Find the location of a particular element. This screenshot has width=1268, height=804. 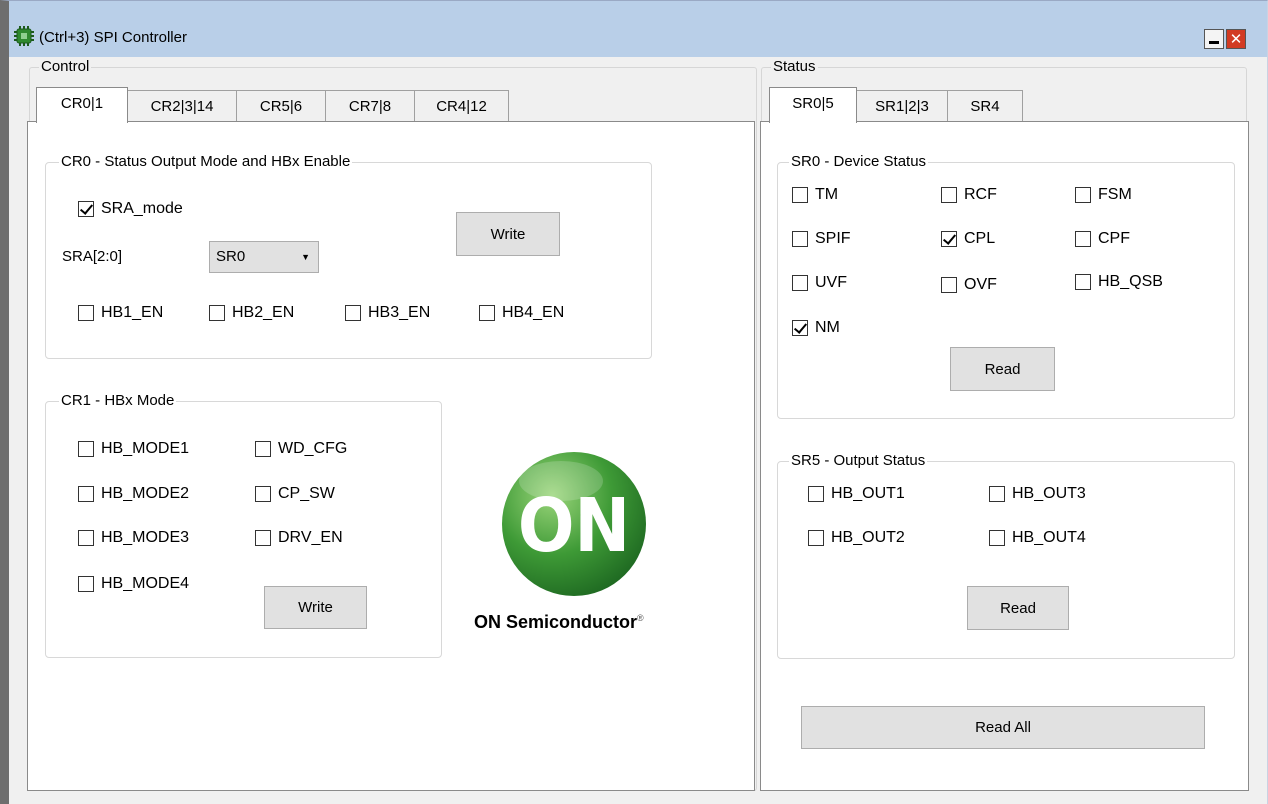

cp-sw-label: CP_SW is located at coordinates (306, 493).